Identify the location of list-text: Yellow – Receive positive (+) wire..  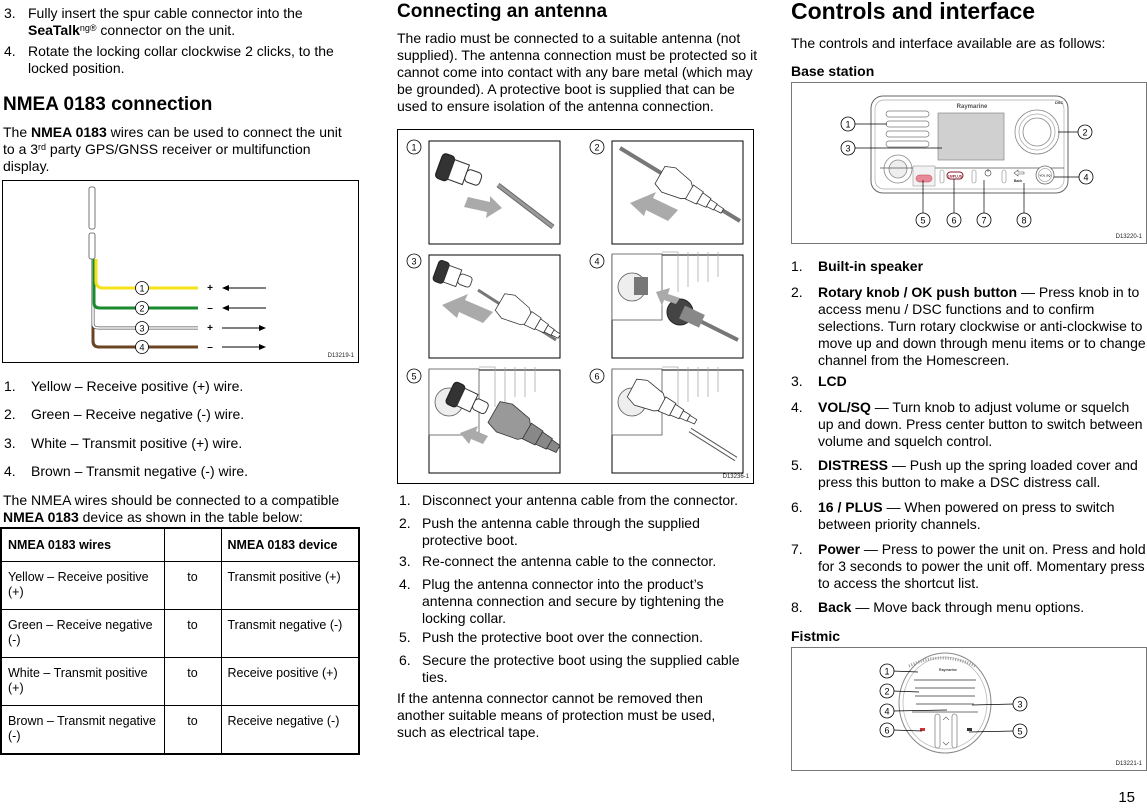
(137, 386).